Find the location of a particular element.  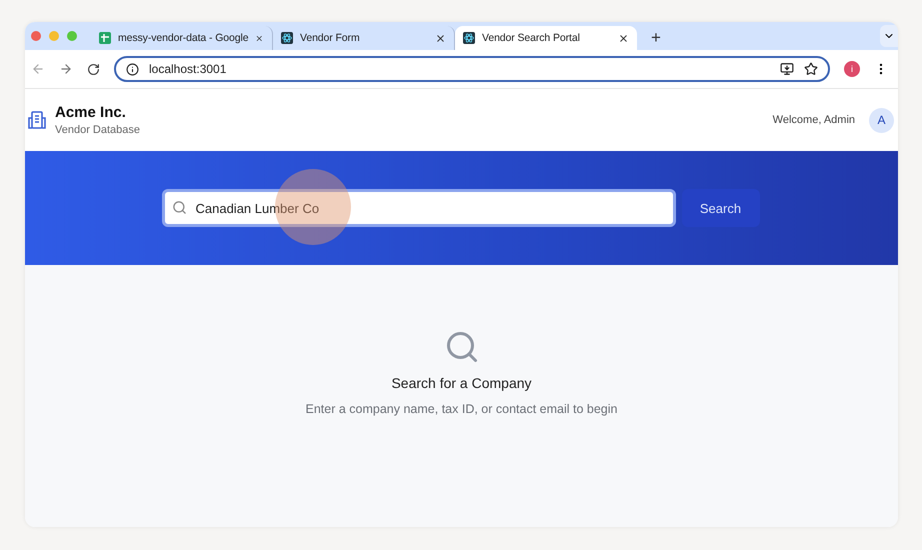

search-field: Canadian Lumber Co is located at coordinates (419, 208).